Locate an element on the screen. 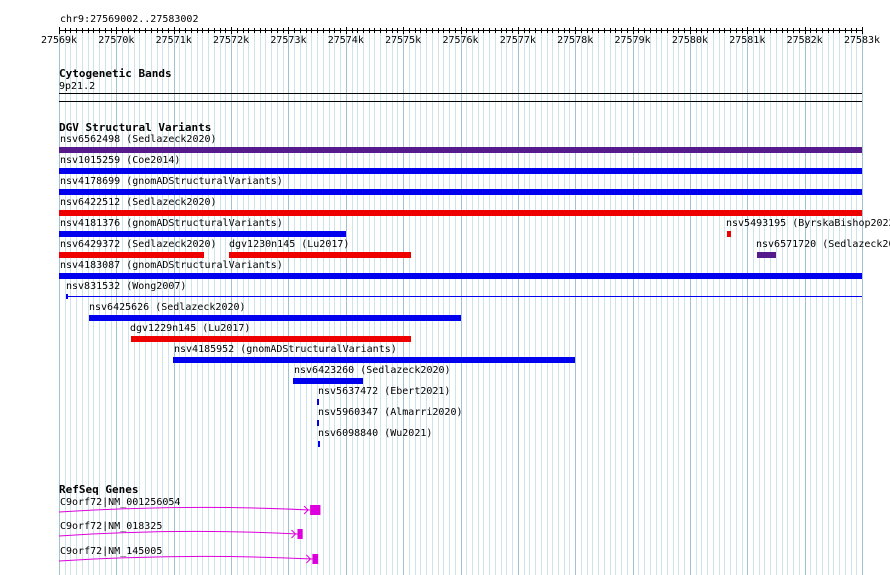  dgv-track-title: DGV Structural Variants is located at coordinates (135, 127).